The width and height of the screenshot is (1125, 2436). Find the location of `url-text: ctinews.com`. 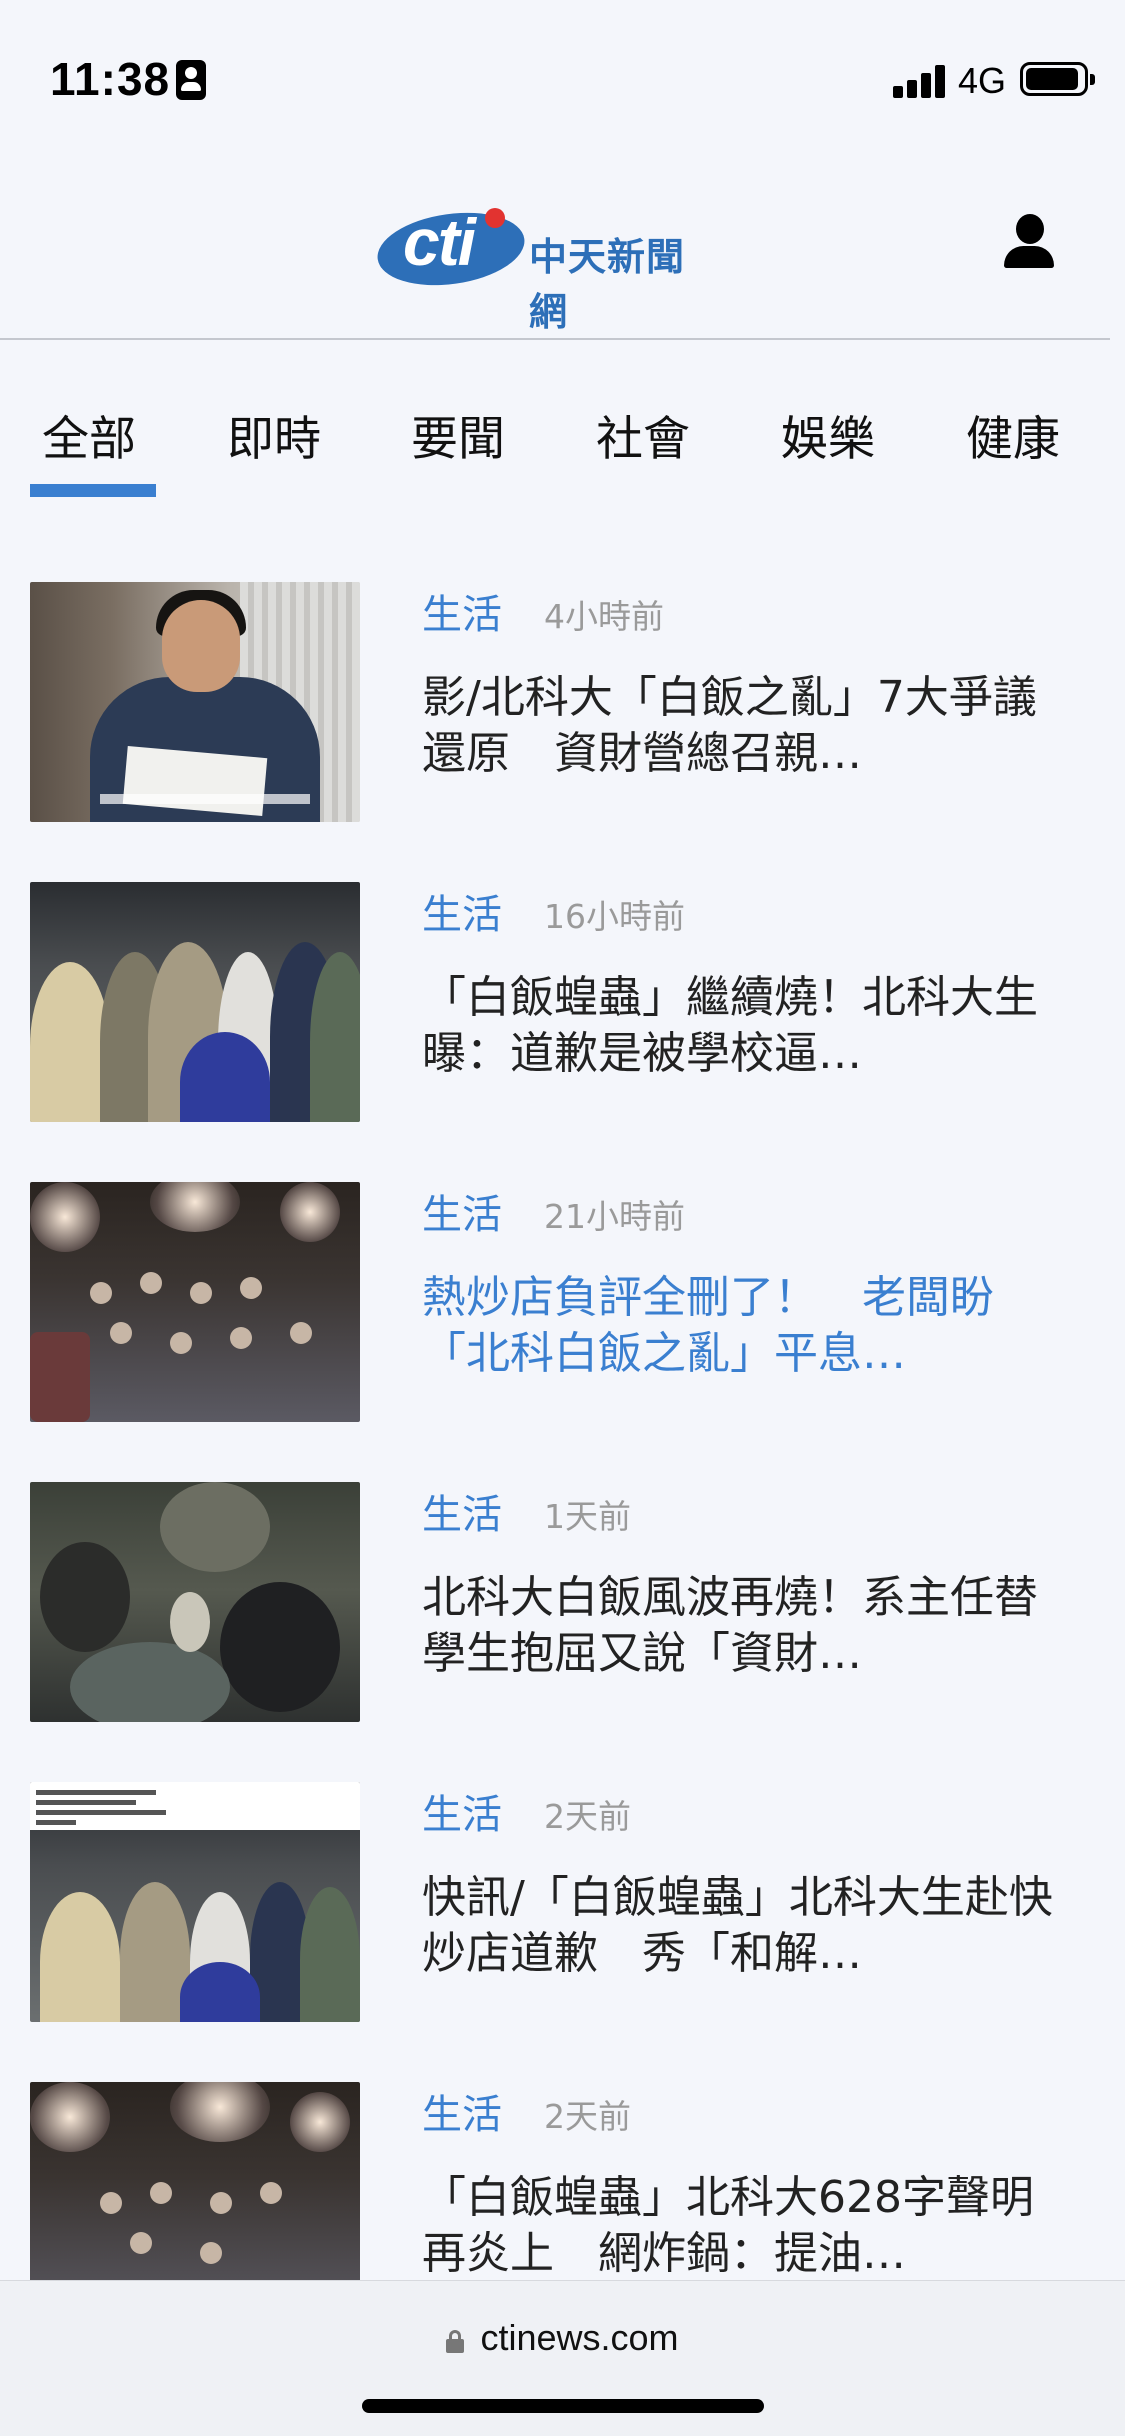

url-text: ctinews.com is located at coordinates (579, 2337).